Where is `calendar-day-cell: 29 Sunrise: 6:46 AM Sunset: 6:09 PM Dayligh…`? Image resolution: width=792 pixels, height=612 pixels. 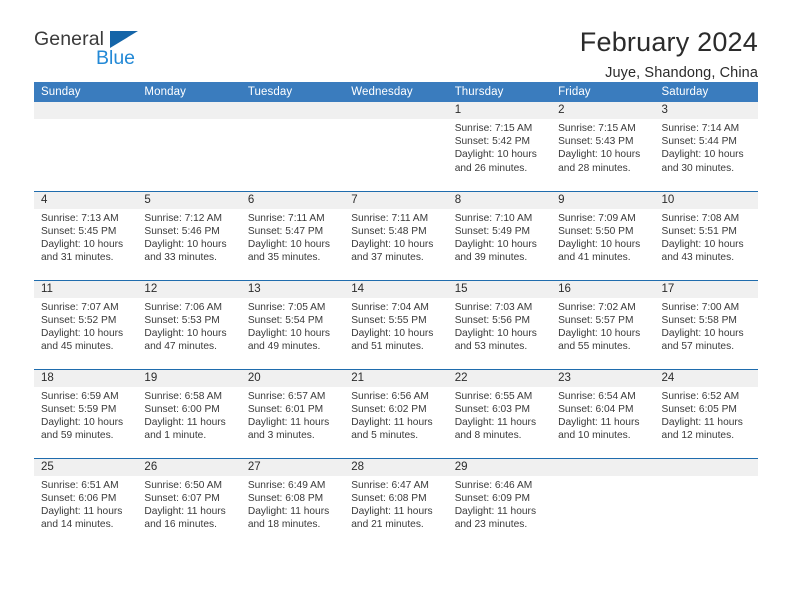
calendar-day-cell: 29 Sunrise: 6:46 AM Sunset: 6:09 PM Dayligh… is located at coordinates (499, 502).